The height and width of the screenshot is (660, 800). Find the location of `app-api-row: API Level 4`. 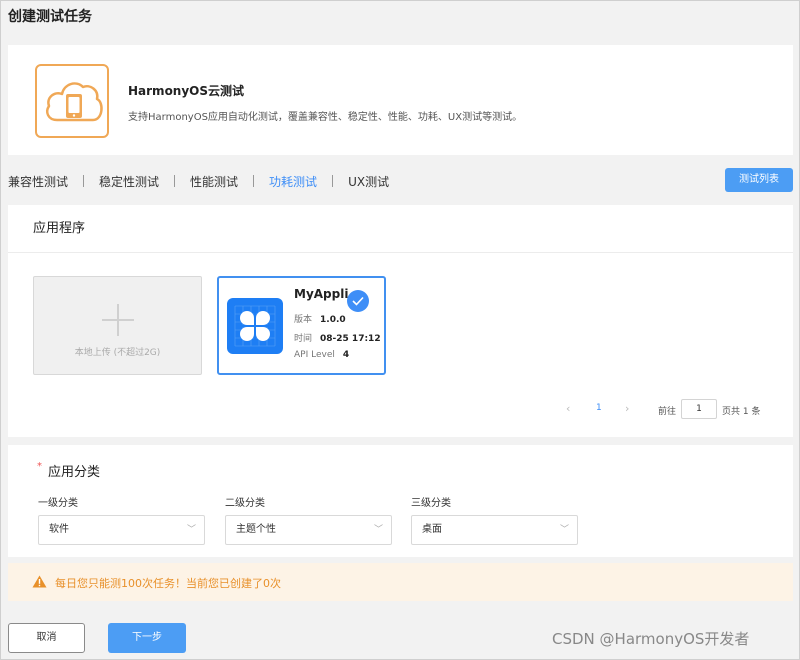

app-api-row: API Level 4 is located at coordinates (321, 355).